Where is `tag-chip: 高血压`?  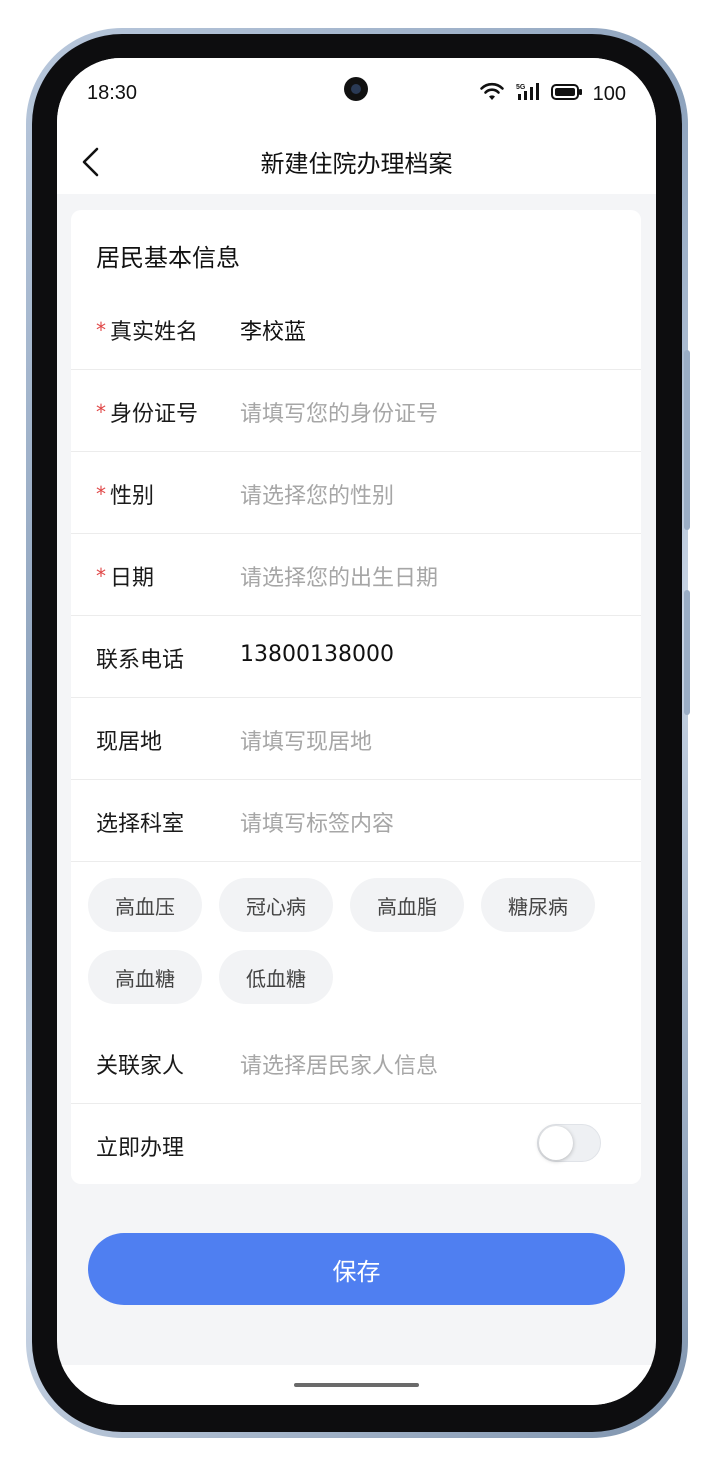
tag-chip: 高血压 is located at coordinates (145, 905).